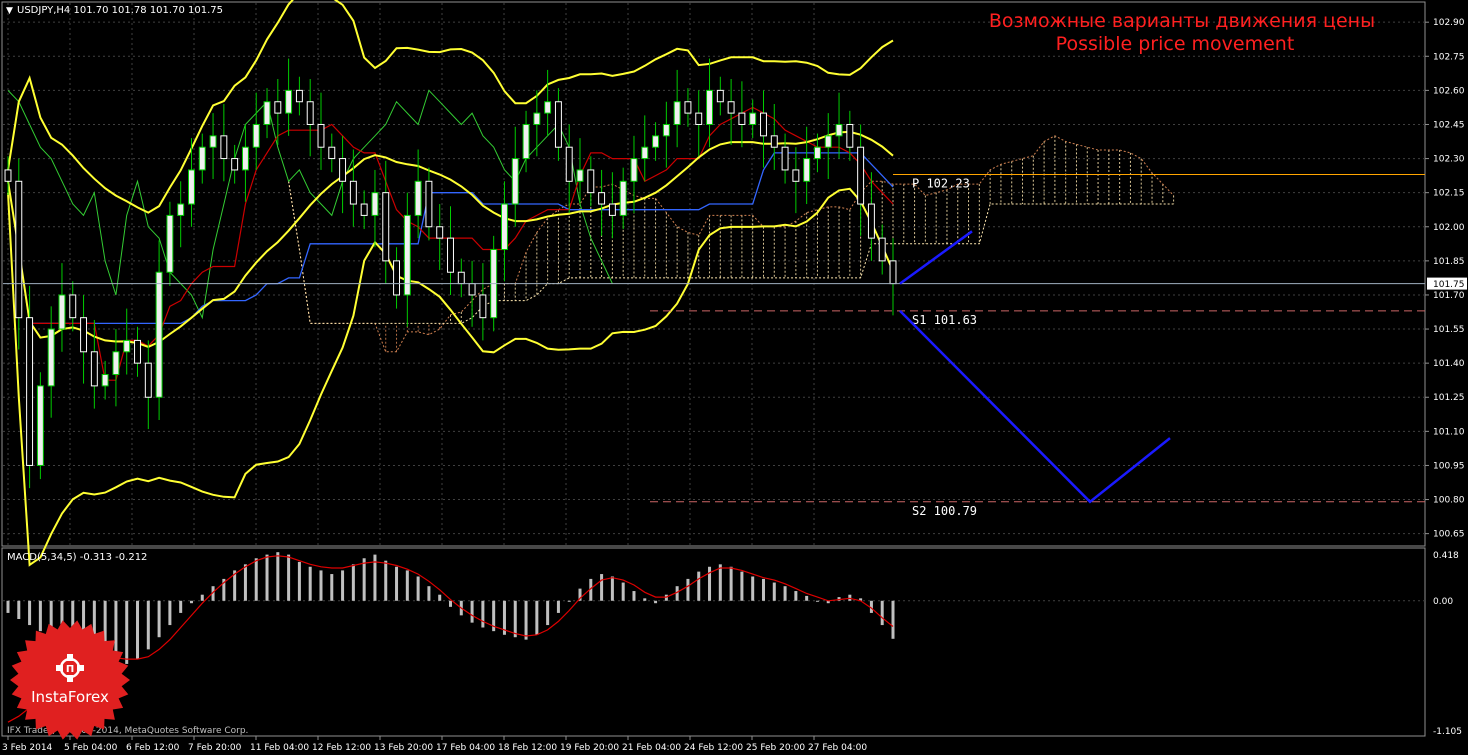 This screenshot has height=755, width=1468. What do you see at coordinates (1449, 125) in the screenshot?
I see `y-tick-label: 102.45` at bounding box center [1449, 125].